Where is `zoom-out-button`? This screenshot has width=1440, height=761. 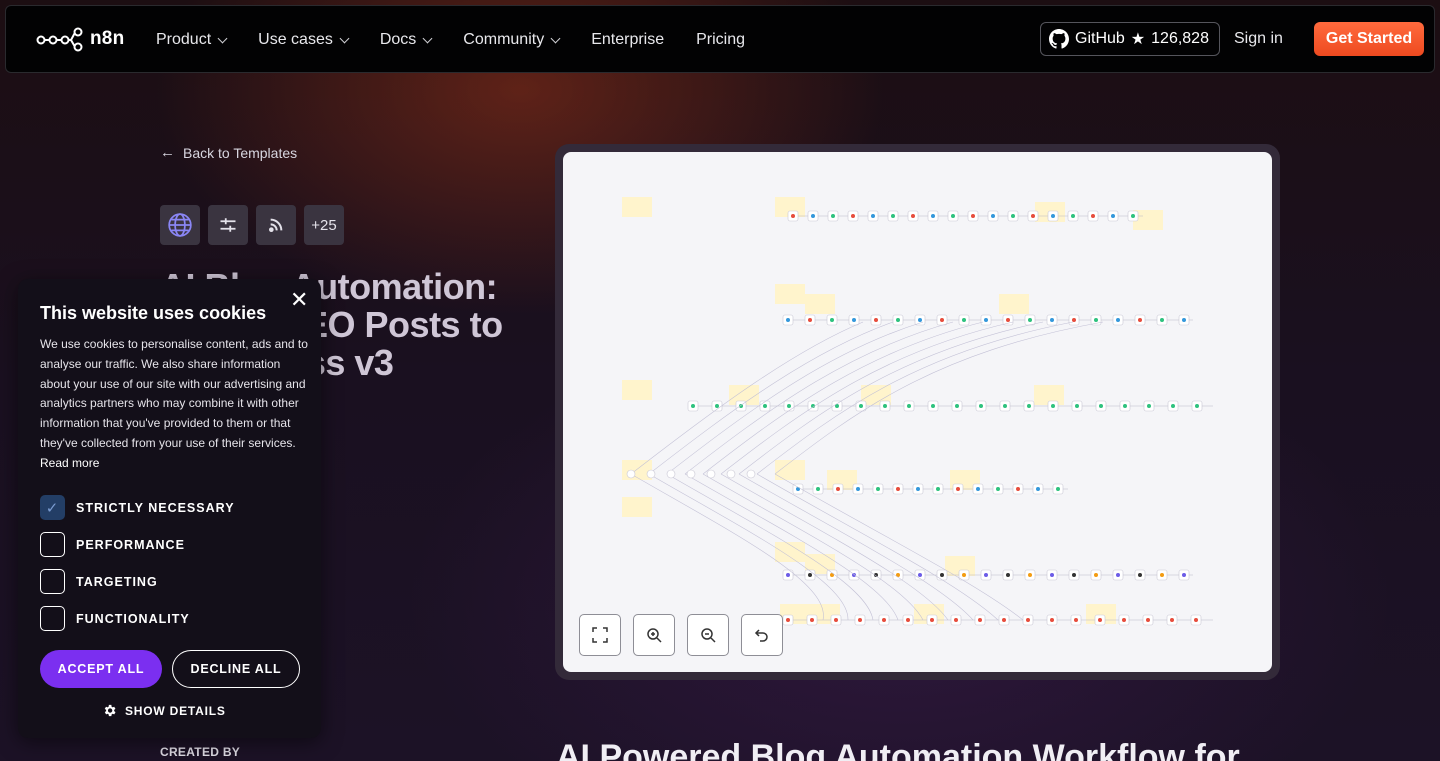 zoom-out-button is located at coordinates (708, 635).